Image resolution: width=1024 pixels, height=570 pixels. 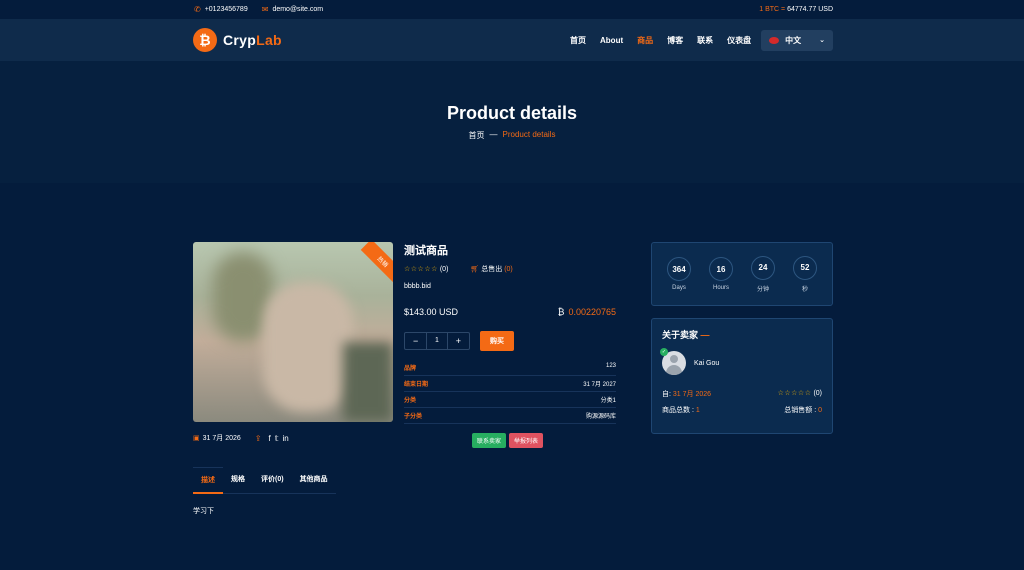 What do you see at coordinates (292, 9) in the screenshot?
I see `email: ✉ demo@site.com` at bounding box center [292, 9].